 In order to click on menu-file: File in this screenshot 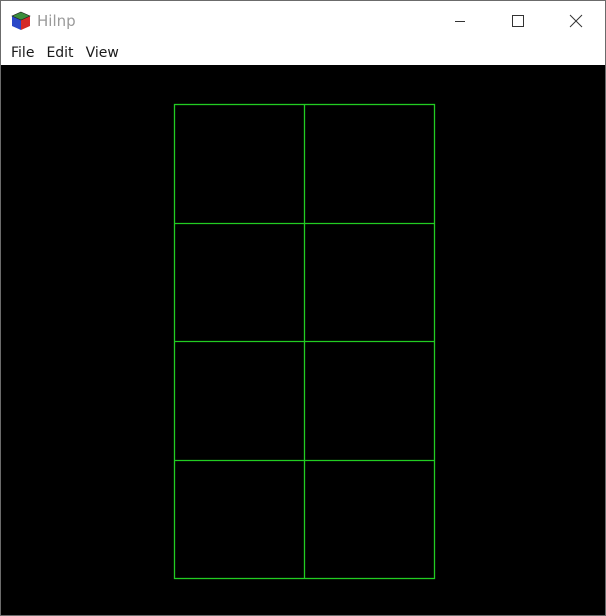, I will do `click(22, 53)`.